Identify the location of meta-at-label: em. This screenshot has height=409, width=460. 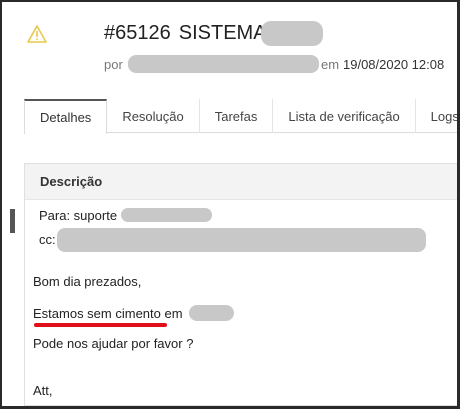
(330, 64).